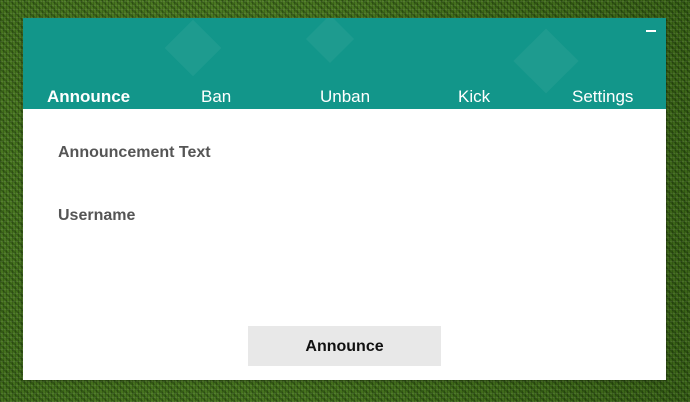 This screenshot has width=690, height=402. I want to click on announcement-text-input, so click(435, 154).